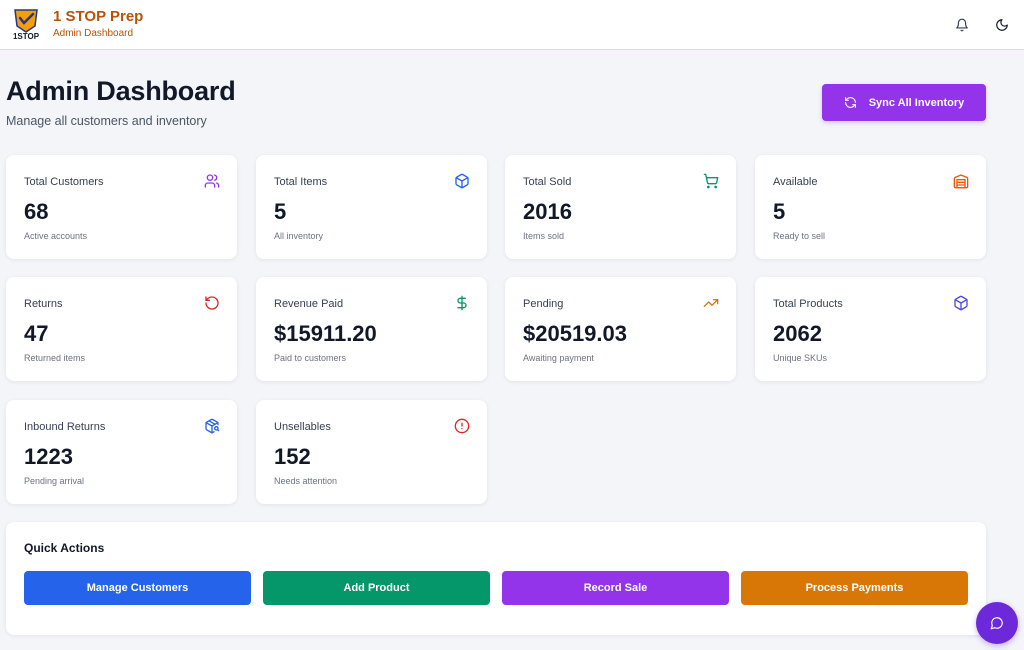  Describe the element at coordinates (850, 102) in the screenshot. I see `refresh-icon` at that location.